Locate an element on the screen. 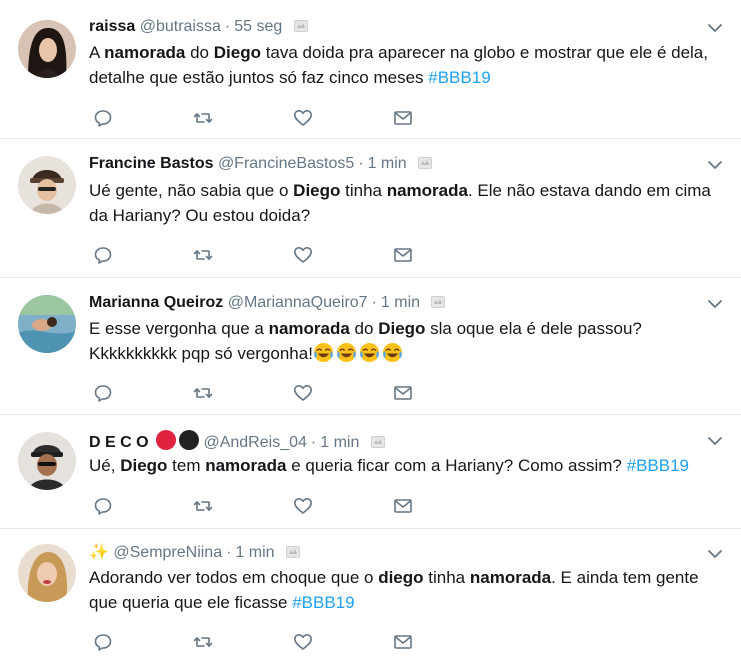 The height and width of the screenshot is (659, 741). tweet-header: D E C O @AndReis_04 · 1 min is located at coordinates (237, 441).